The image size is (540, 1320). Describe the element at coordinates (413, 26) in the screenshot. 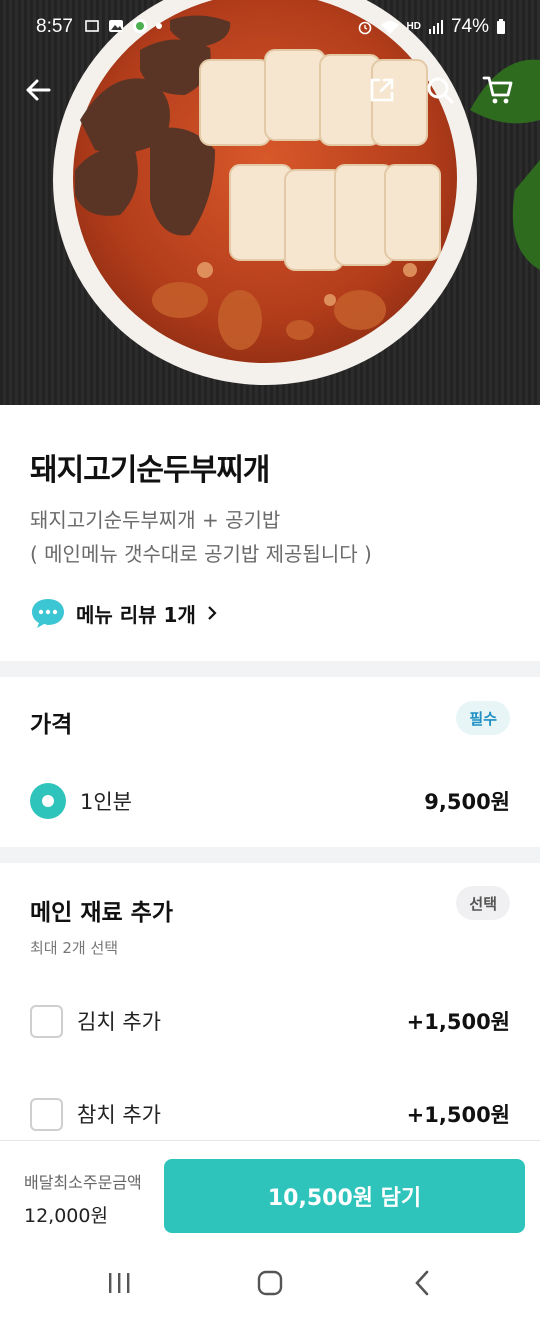

I see `volte-hd-label: HD` at that location.